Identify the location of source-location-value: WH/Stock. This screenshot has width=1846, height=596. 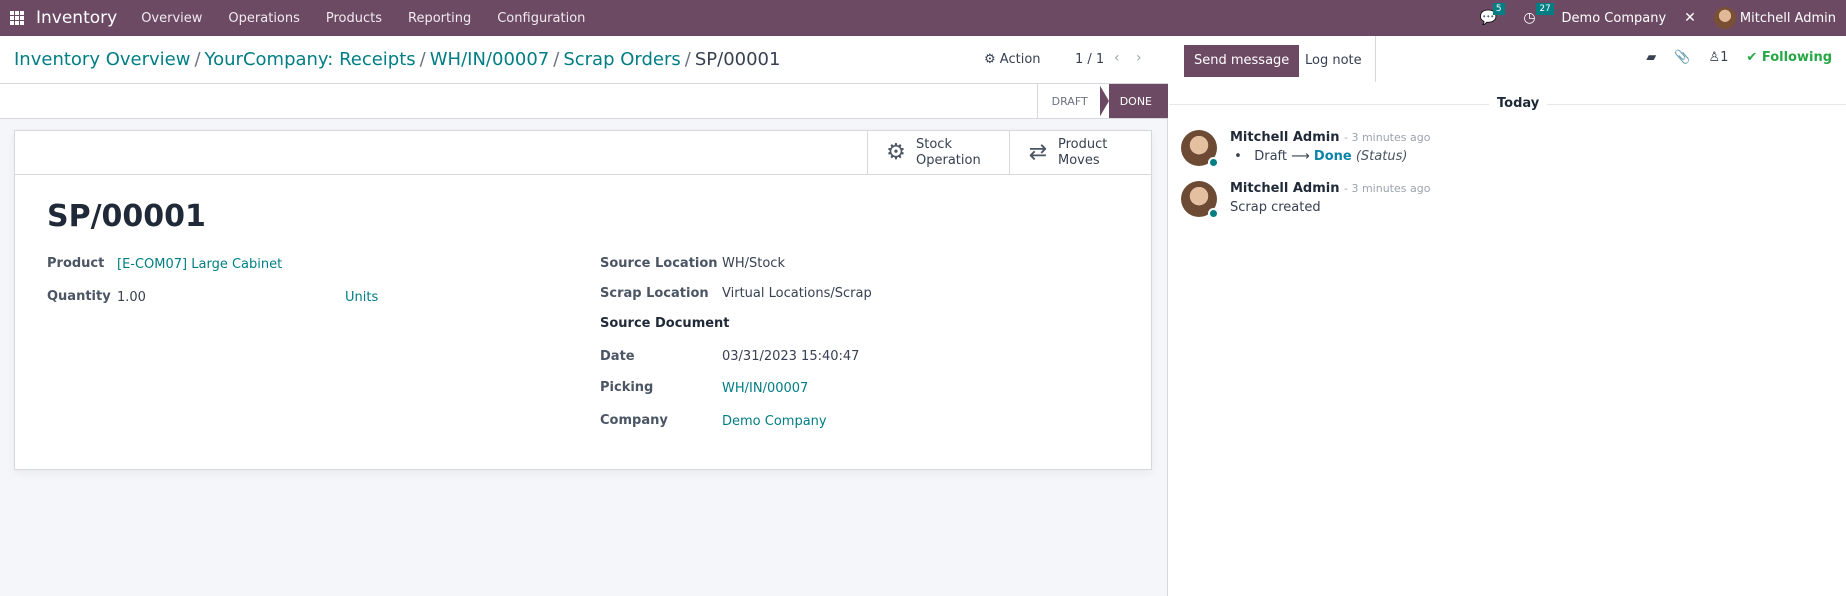
(753, 263).